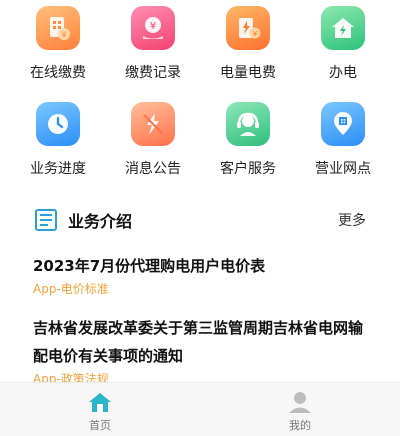 The image size is (400, 436). I want to click on news-title: 2023年7月份代理购电用户电价表, so click(149, 266).